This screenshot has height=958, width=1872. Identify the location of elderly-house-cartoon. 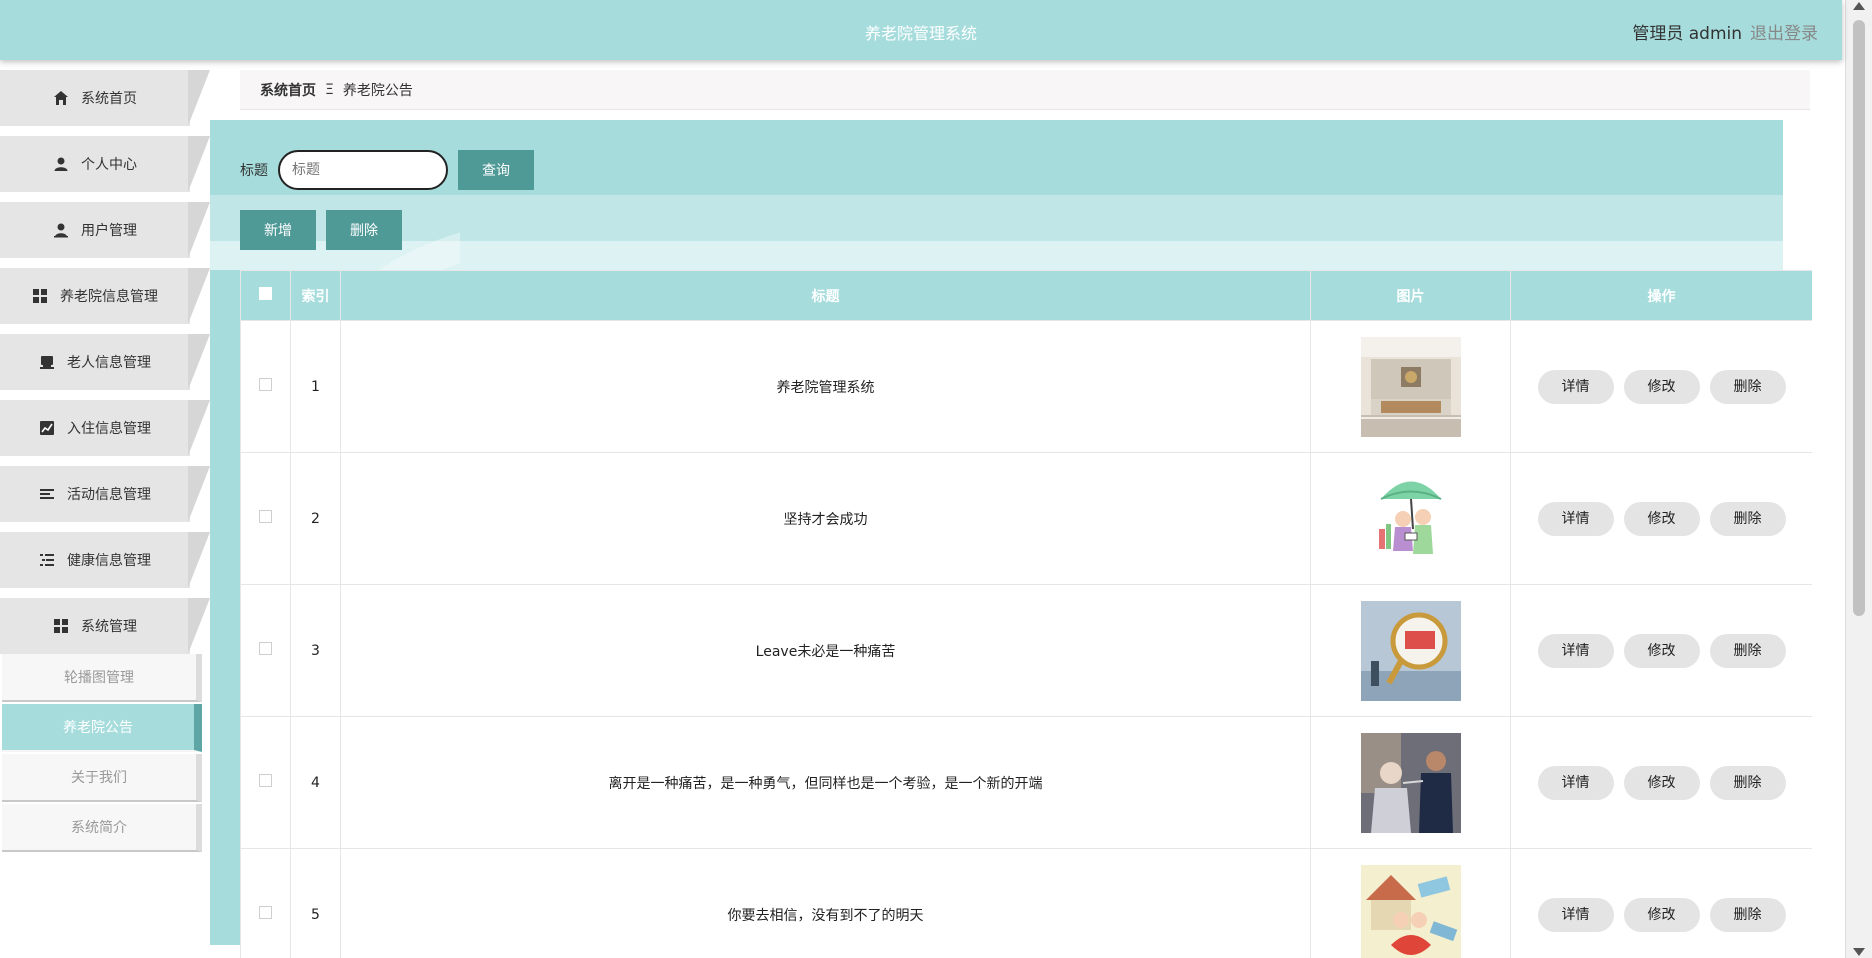
(1410, 911).